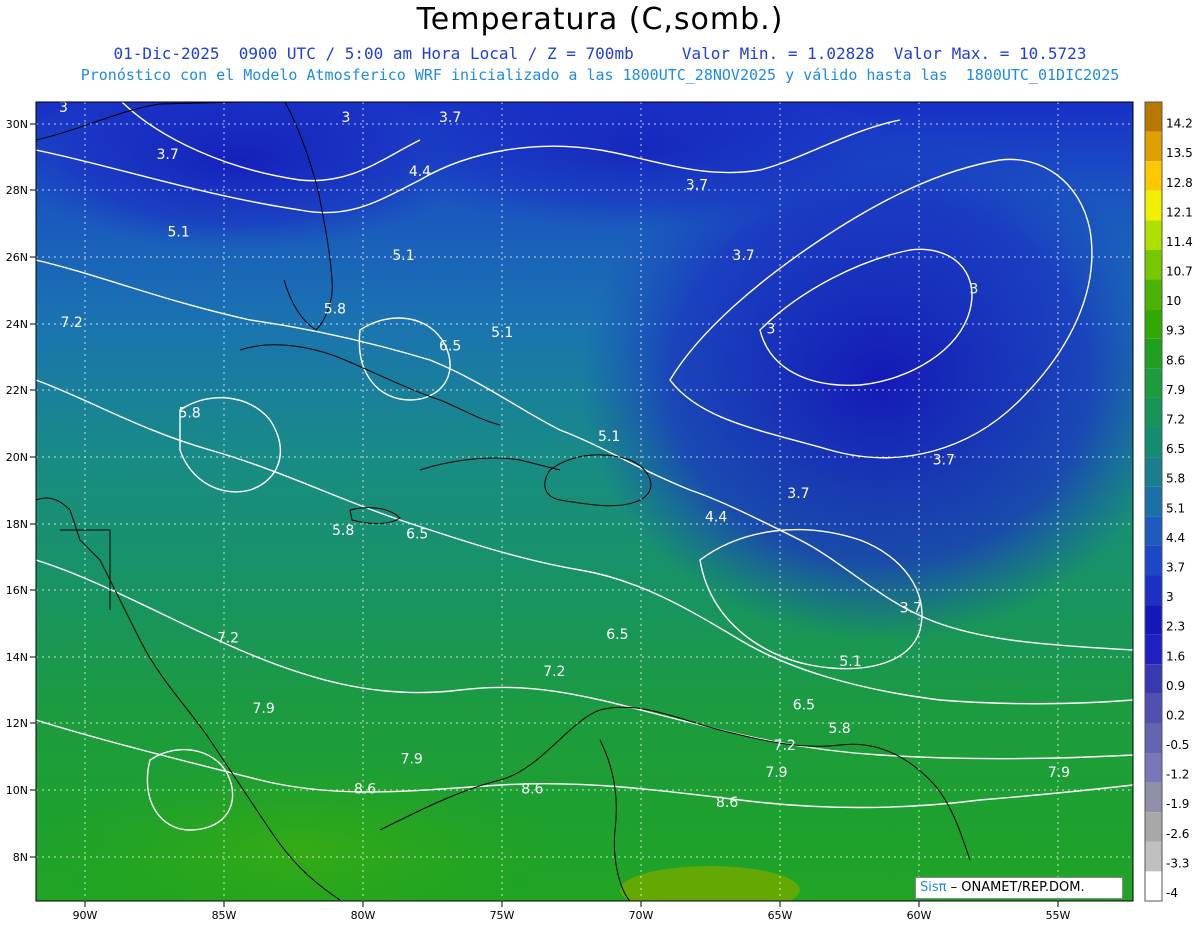 The image size is (1200, 927). I want to click on lon-tick-label: 85W, so click(224, 915).